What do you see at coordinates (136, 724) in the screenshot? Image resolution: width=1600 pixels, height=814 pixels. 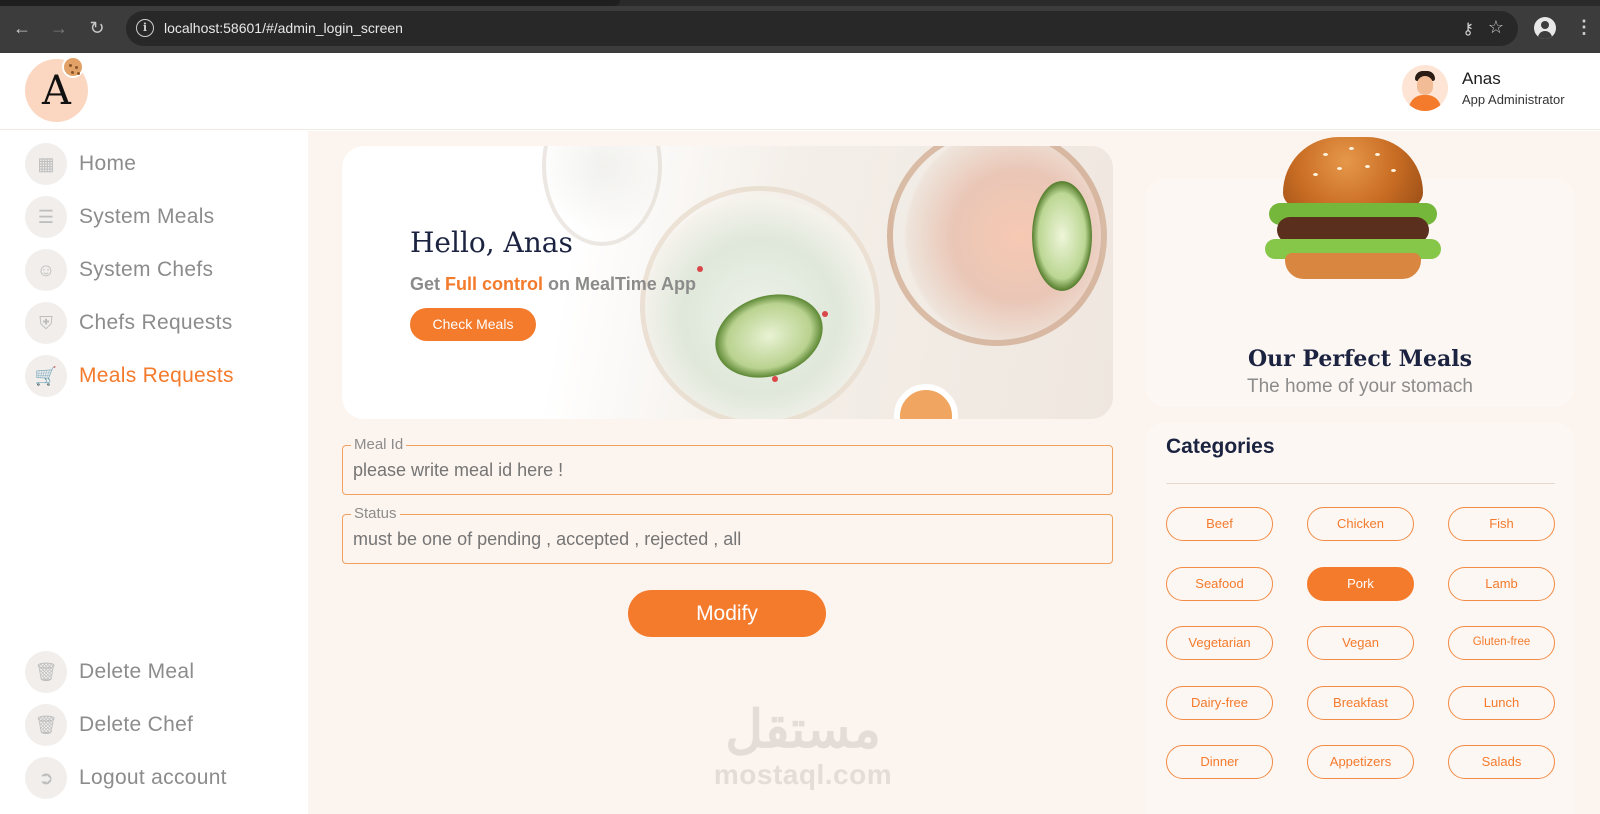 I see `sidebar-item-label: Delete Chef` at bounding box center [136, 724].